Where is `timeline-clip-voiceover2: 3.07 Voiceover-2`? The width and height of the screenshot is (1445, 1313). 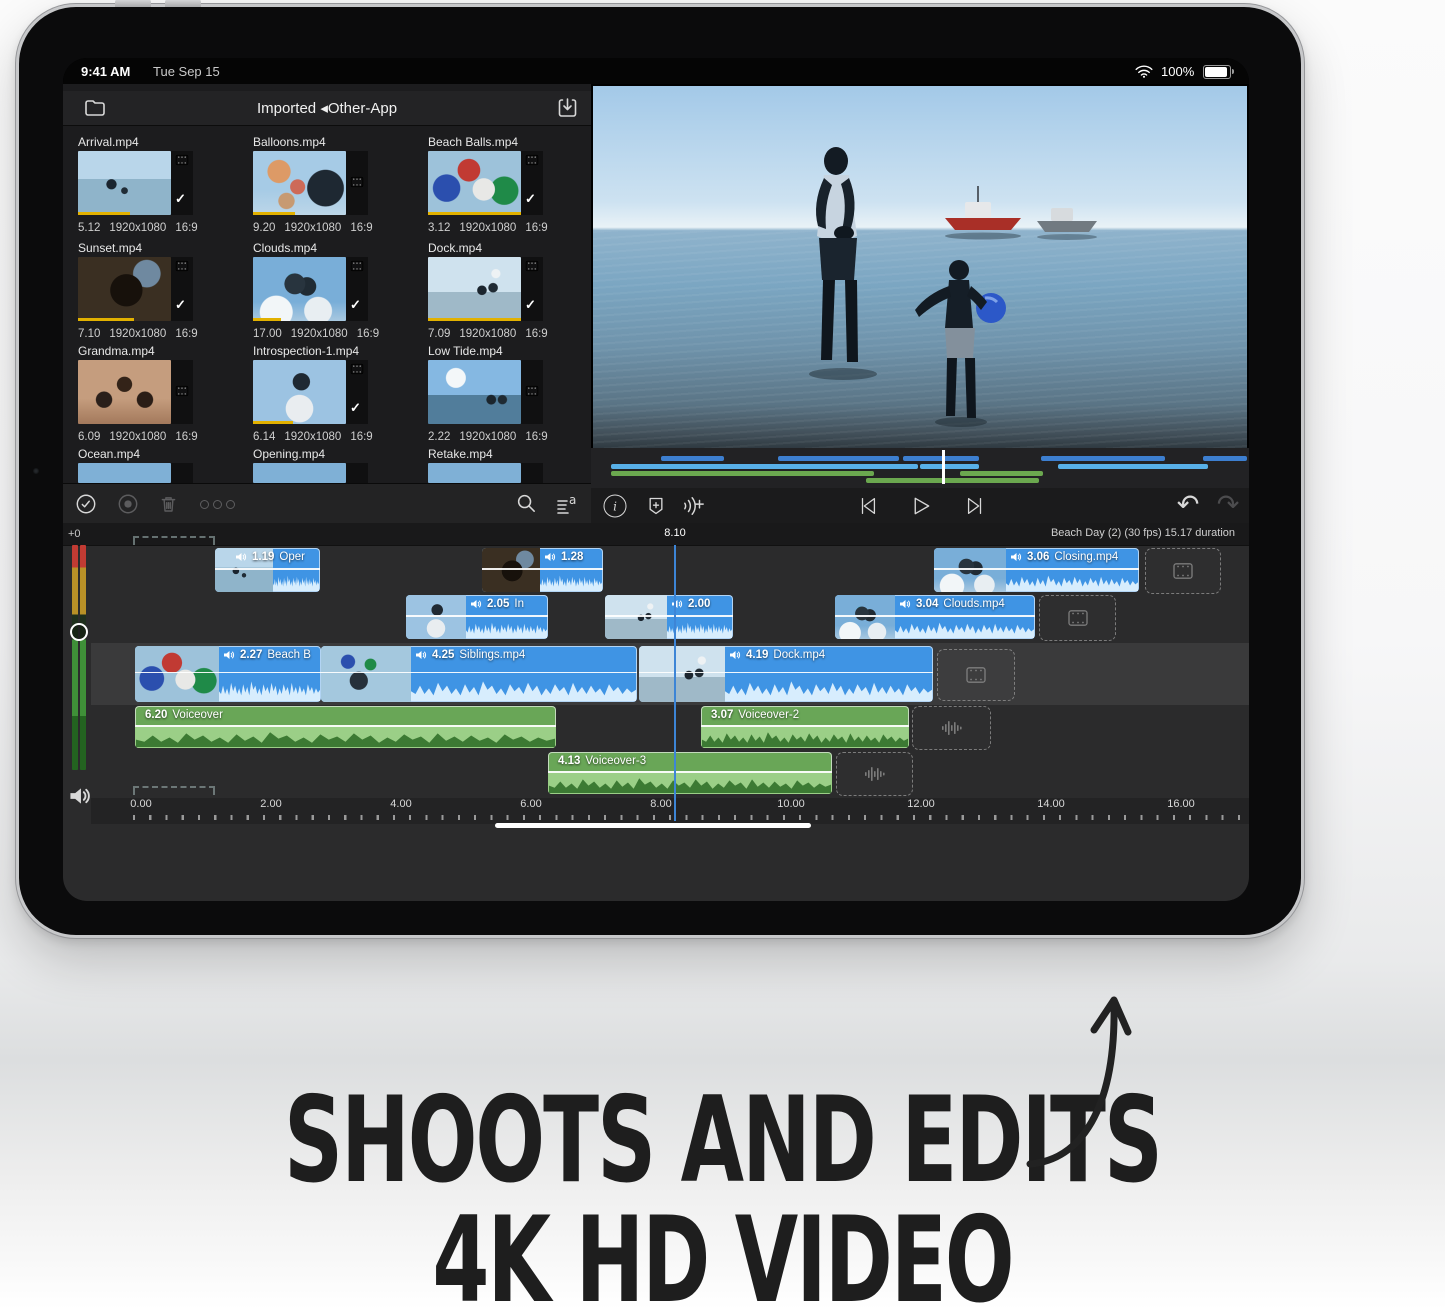
timeline-clip-voiceover2: 3.07 Voiceover-2 is located at coordinates (805, 727).